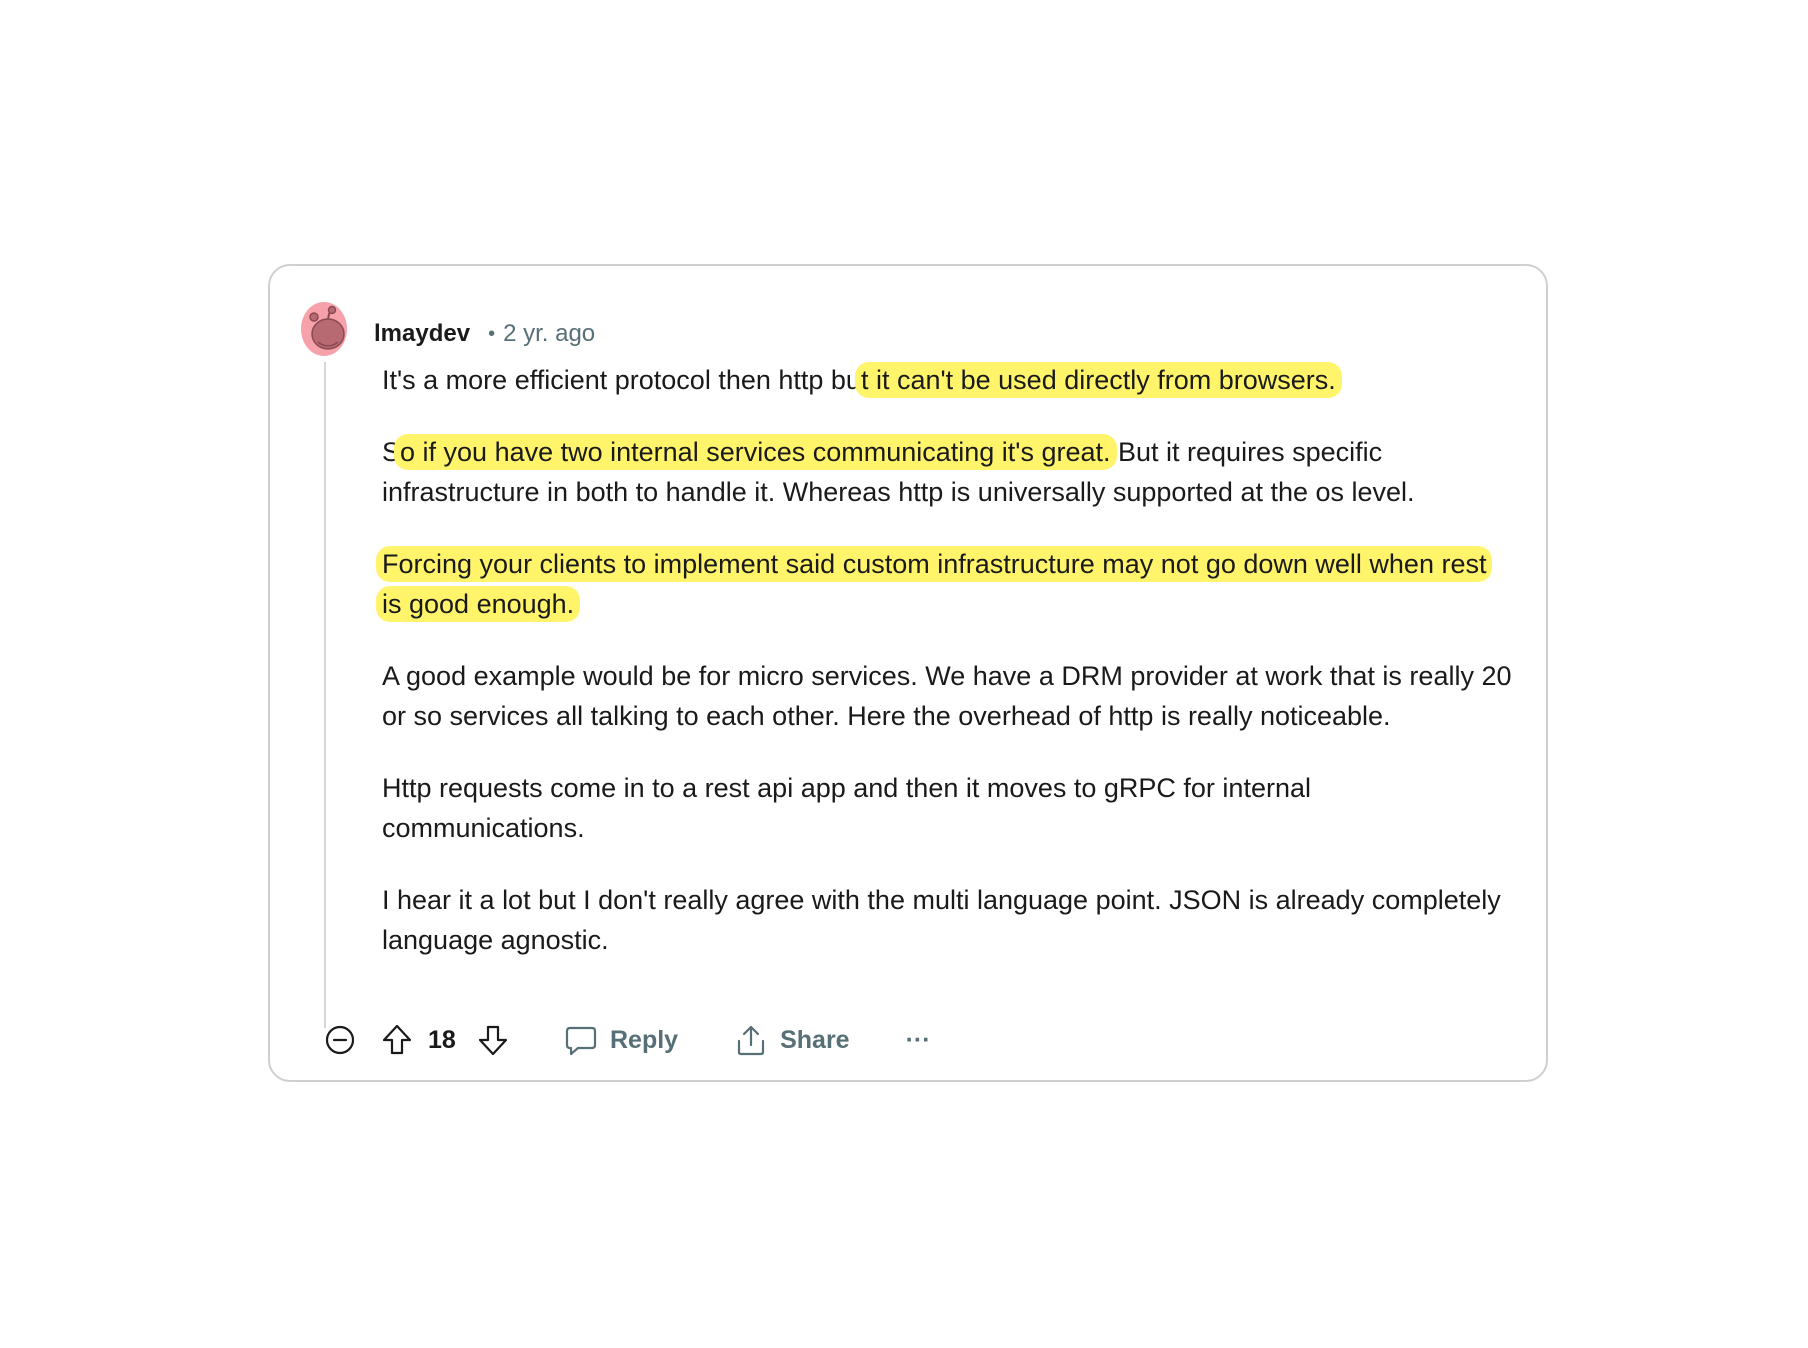 This screenshot has height=1348, width=1808. Describe the element at coordinates (442, 1039) in the screenshot. I see `vote-score: 18` at that location.